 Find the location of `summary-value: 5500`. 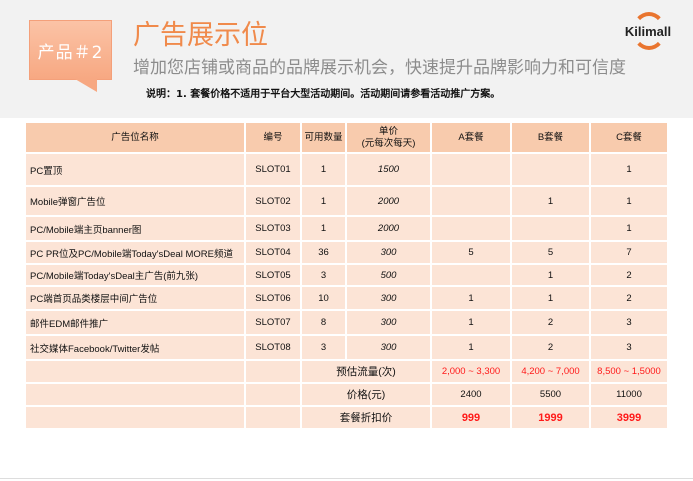

summary-value: 5500 is located at coordinates (550, 394).